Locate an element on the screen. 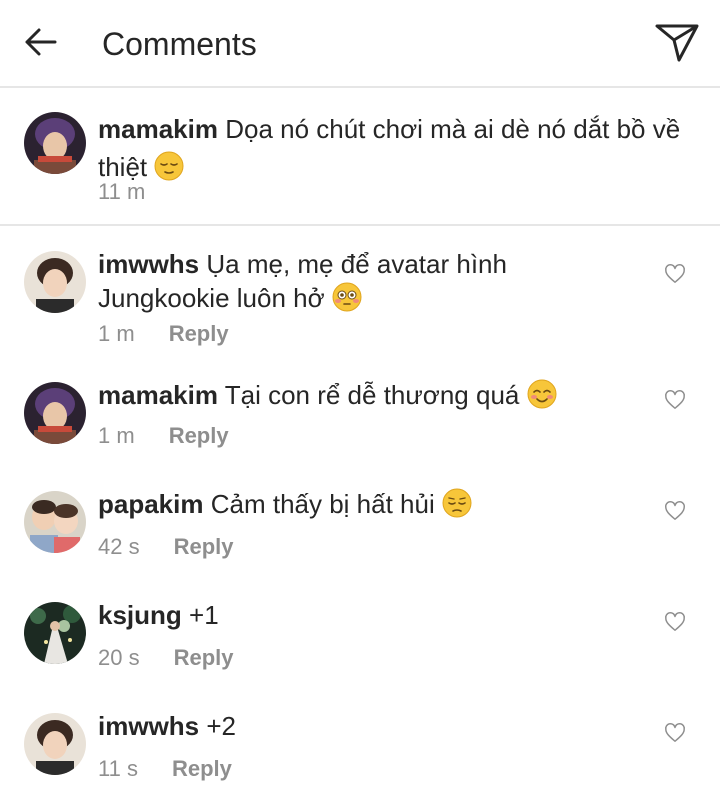 The height and width of the screenshot is (800, 720). smiling-blush-face-emoji is located at coordinates (542, 394).